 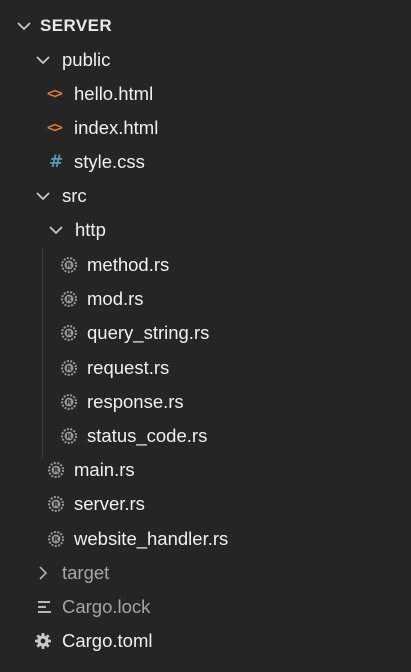 What do you see at coordinates (205, 230) in the screenshot?
I see `folder-http: http` at bounding box center [205, 230].